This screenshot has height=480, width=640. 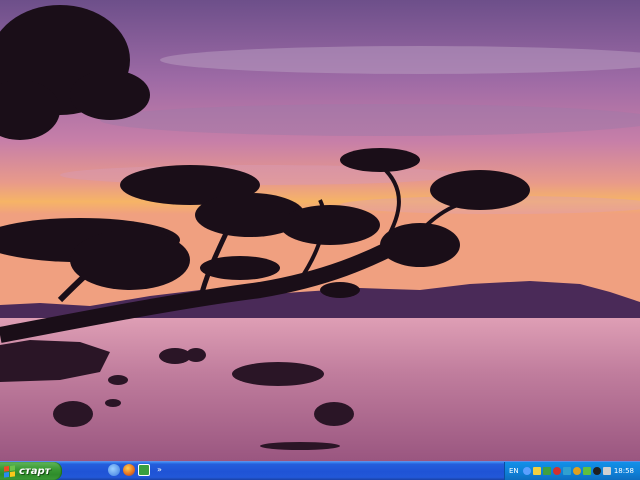 What do you see at coordinates (320, 470) in the screenshot?
I see `taskbar: старт » EN 18:58` at bounding box center [320, 470].